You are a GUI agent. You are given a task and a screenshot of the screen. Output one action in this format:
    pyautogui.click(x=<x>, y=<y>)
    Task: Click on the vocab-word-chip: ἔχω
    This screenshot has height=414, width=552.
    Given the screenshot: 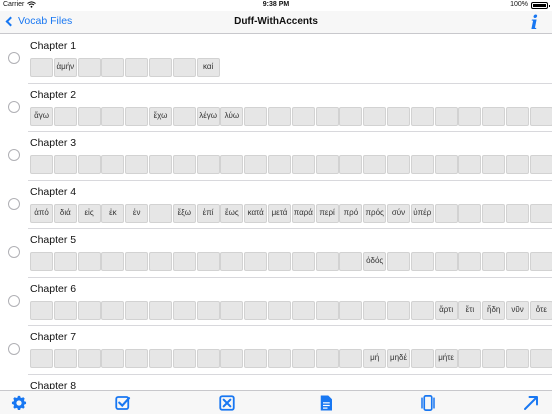 What is the action you would take?
    pyautogui.click(x=160, y=116)
    